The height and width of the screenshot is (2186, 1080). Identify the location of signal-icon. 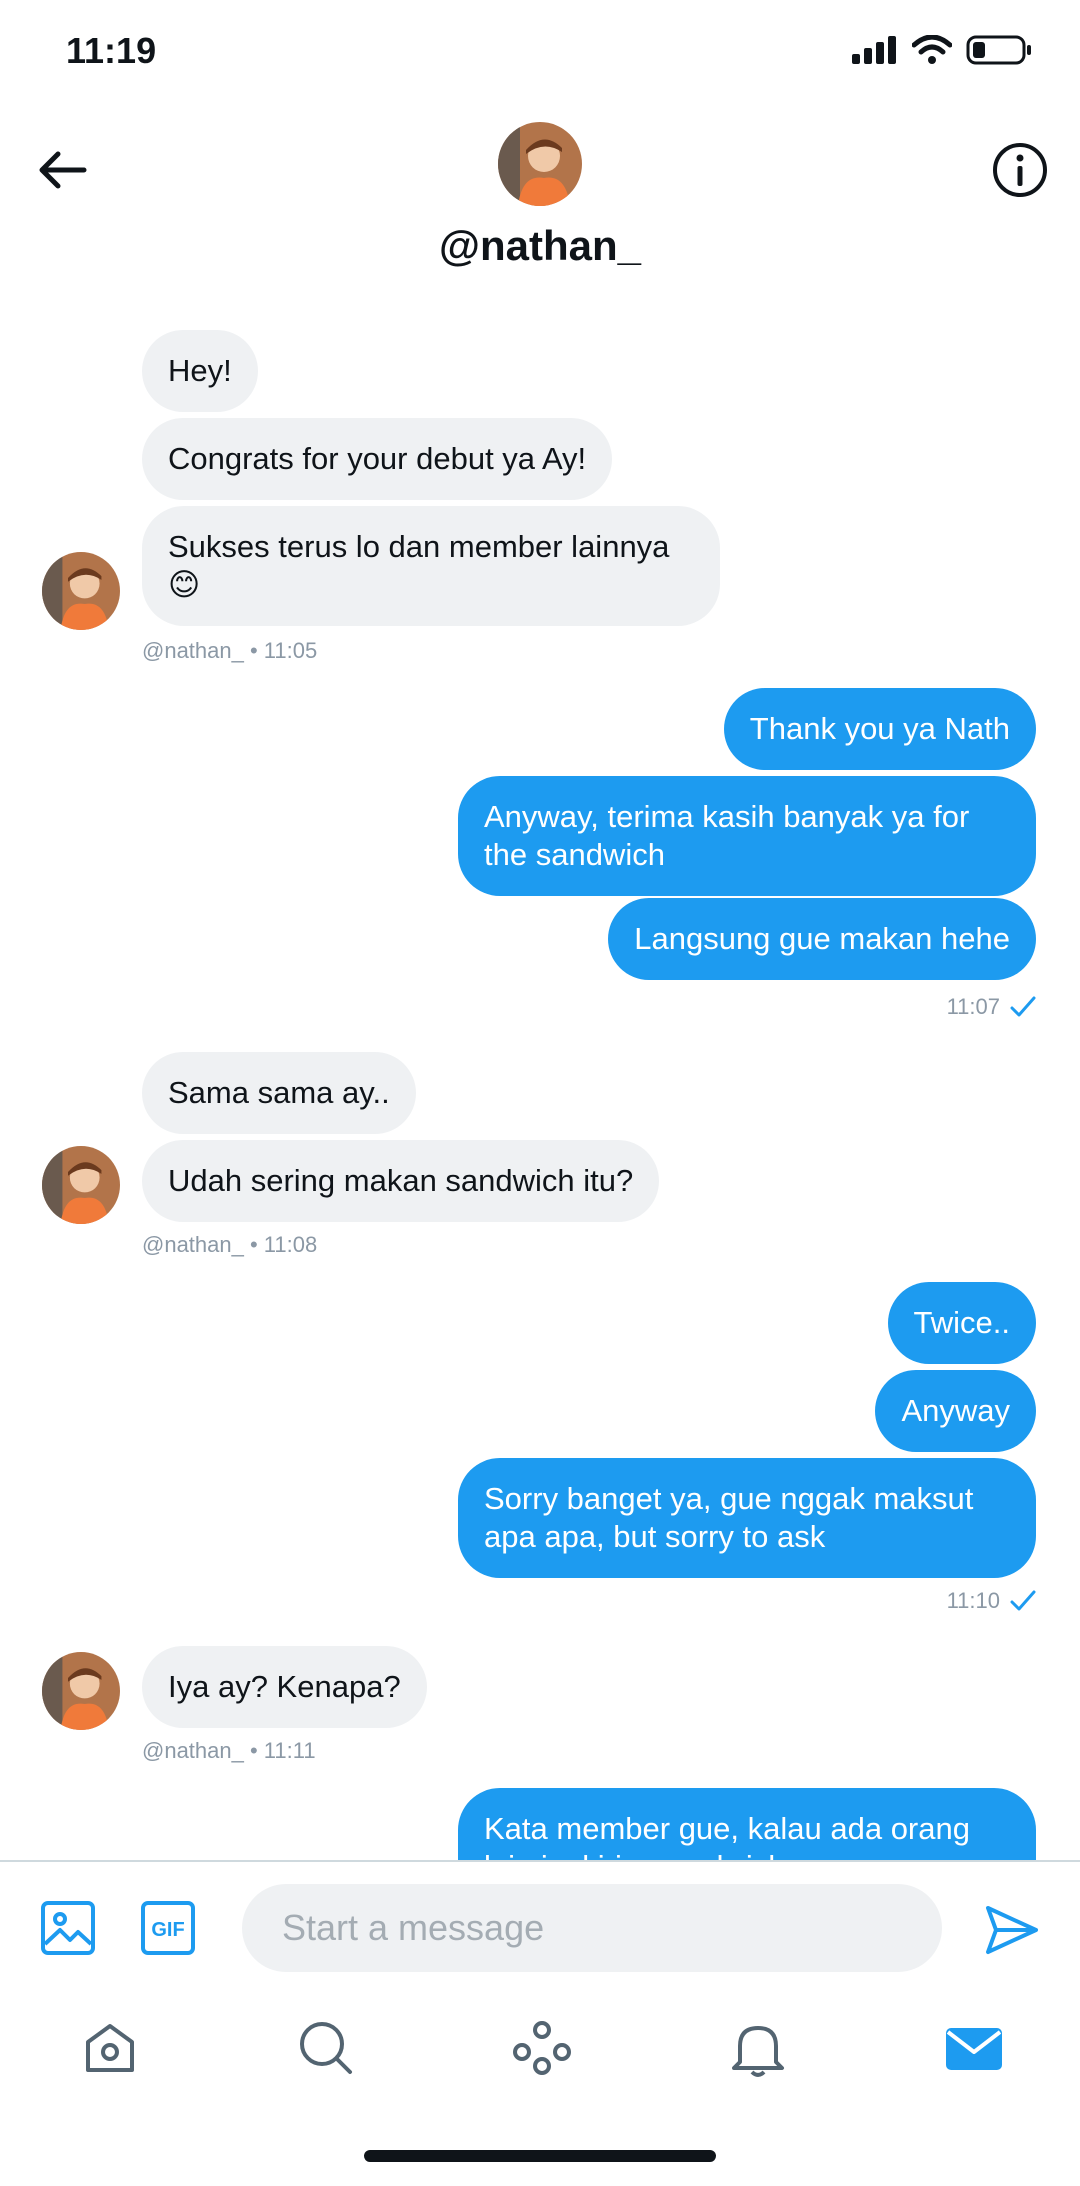
(874, 50).